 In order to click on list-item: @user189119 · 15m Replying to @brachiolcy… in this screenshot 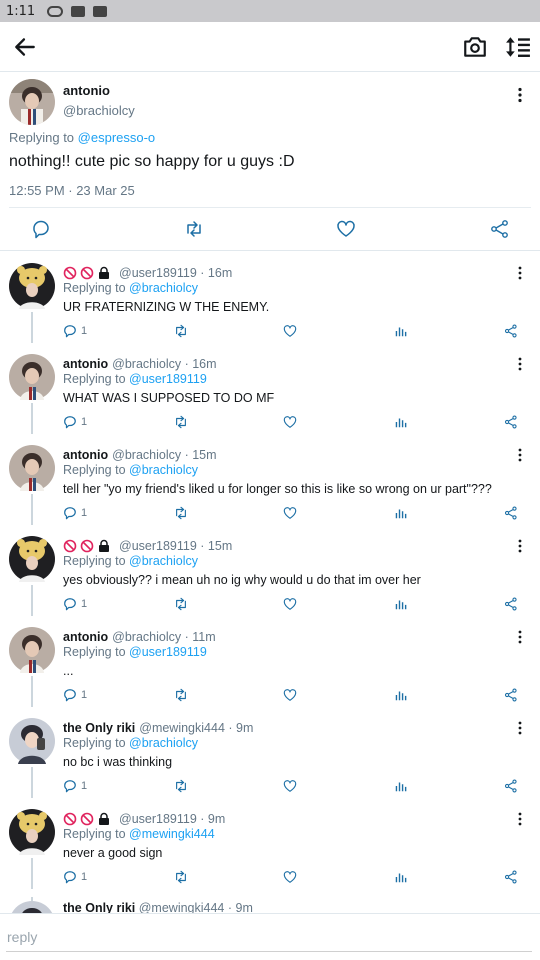, I will do `click(270, 570)`.